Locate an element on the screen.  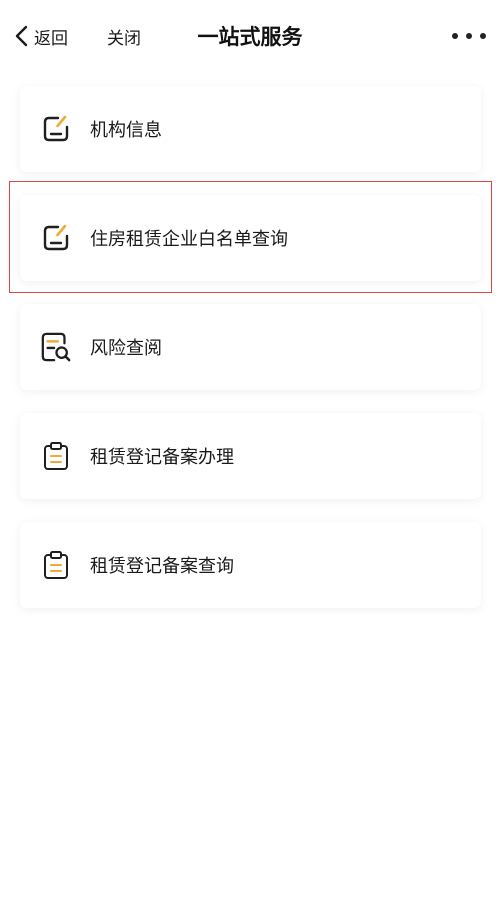
menu-item-label: 租赁登记备案办理 is located at coordinates (162, 457).